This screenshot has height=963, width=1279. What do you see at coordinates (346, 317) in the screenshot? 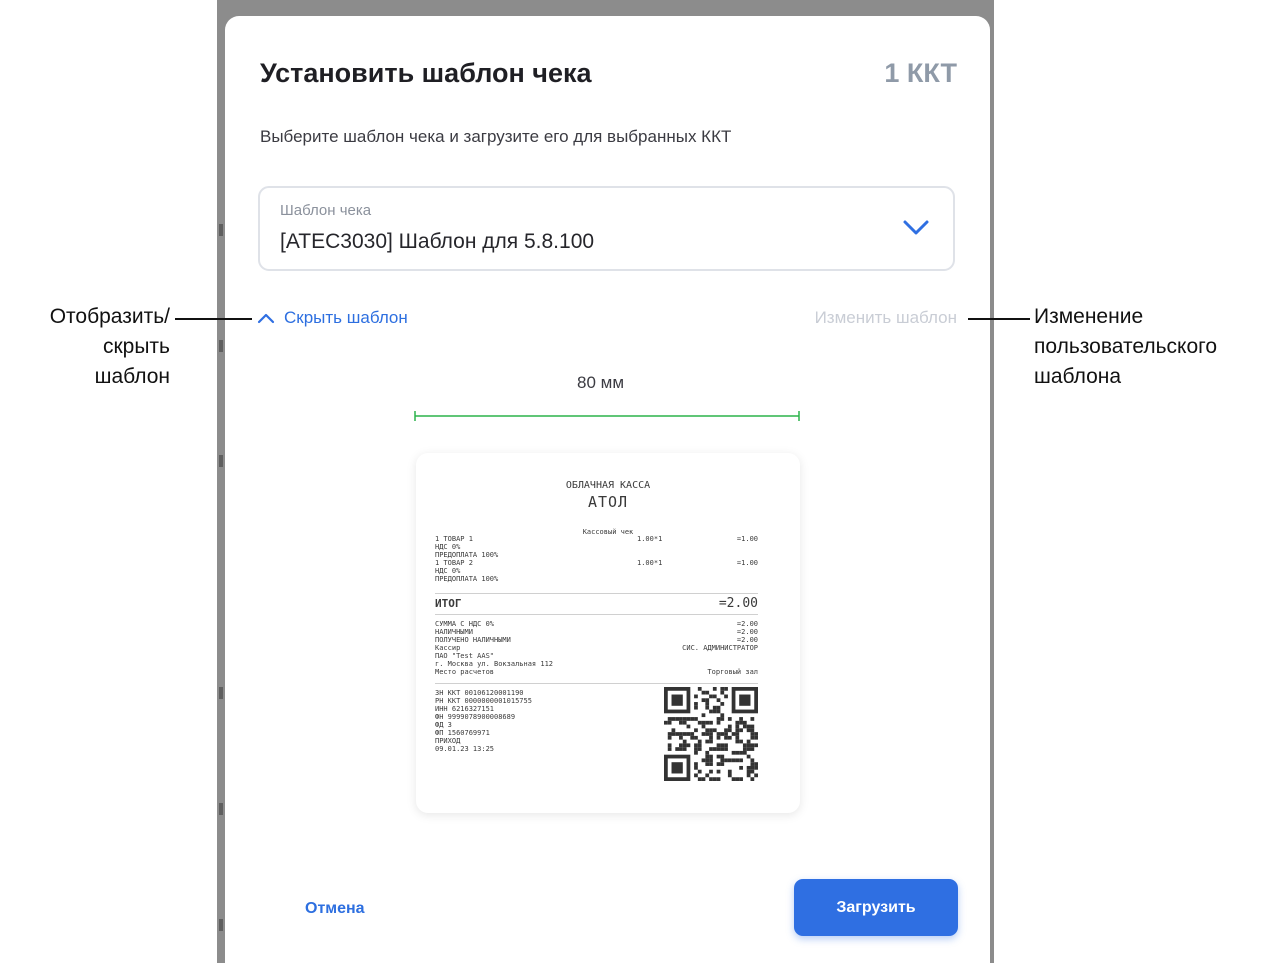
I see `hide-template-label: Скрыть шаблон` at bounding box center [346, 317].